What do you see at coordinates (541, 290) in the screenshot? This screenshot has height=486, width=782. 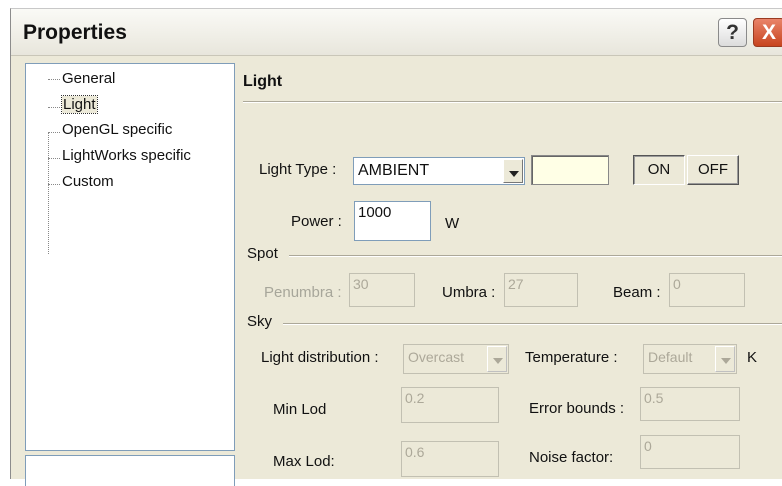 I see `umbra-input: 27` at bounding box center [541, 290].